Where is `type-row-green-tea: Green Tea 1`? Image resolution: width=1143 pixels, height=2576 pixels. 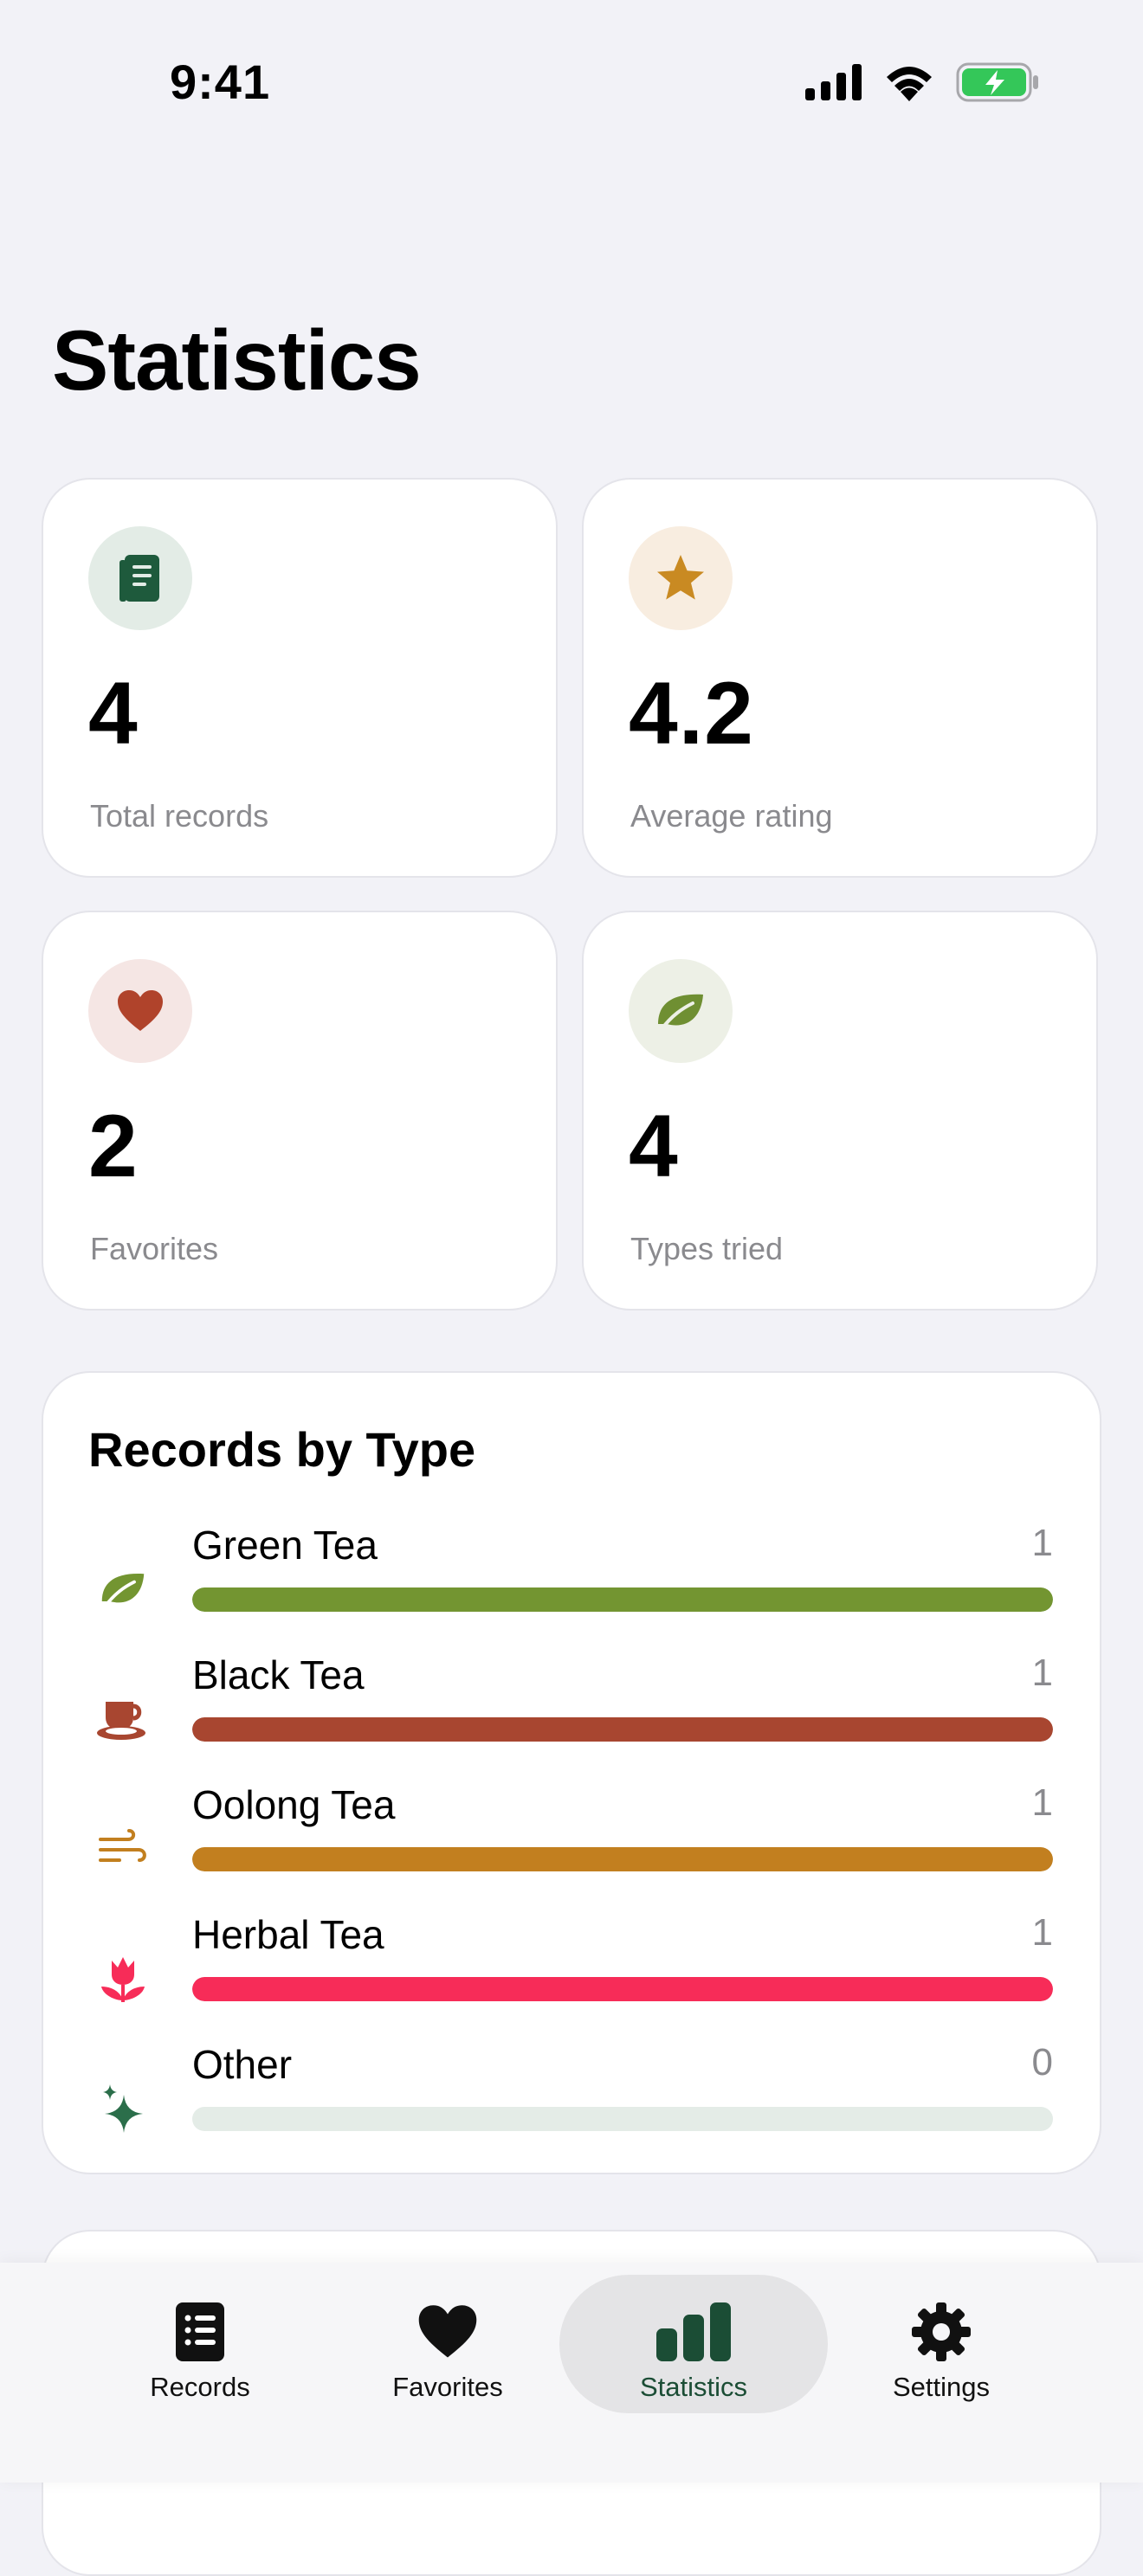
type-row-green-tea: Green Tea 1 is located at coordinates (571, 1574).